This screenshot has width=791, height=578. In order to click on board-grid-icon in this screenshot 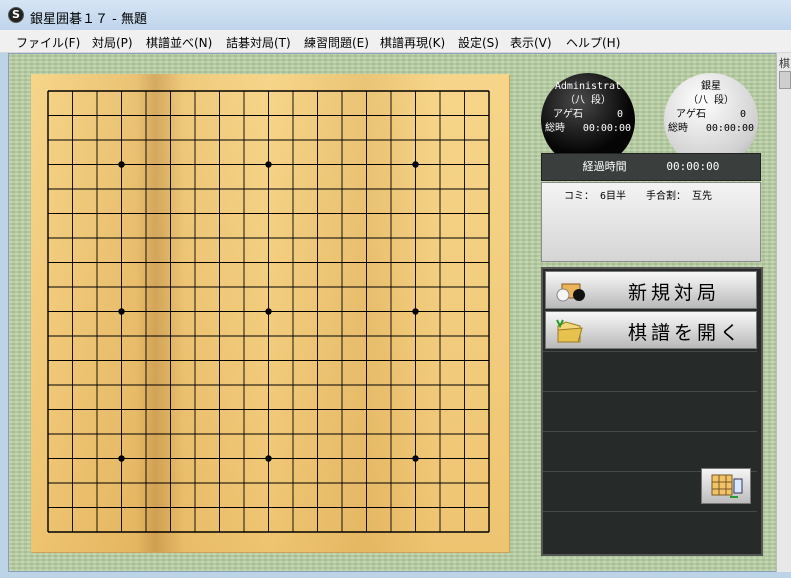, I will do `click(727, 486)`.